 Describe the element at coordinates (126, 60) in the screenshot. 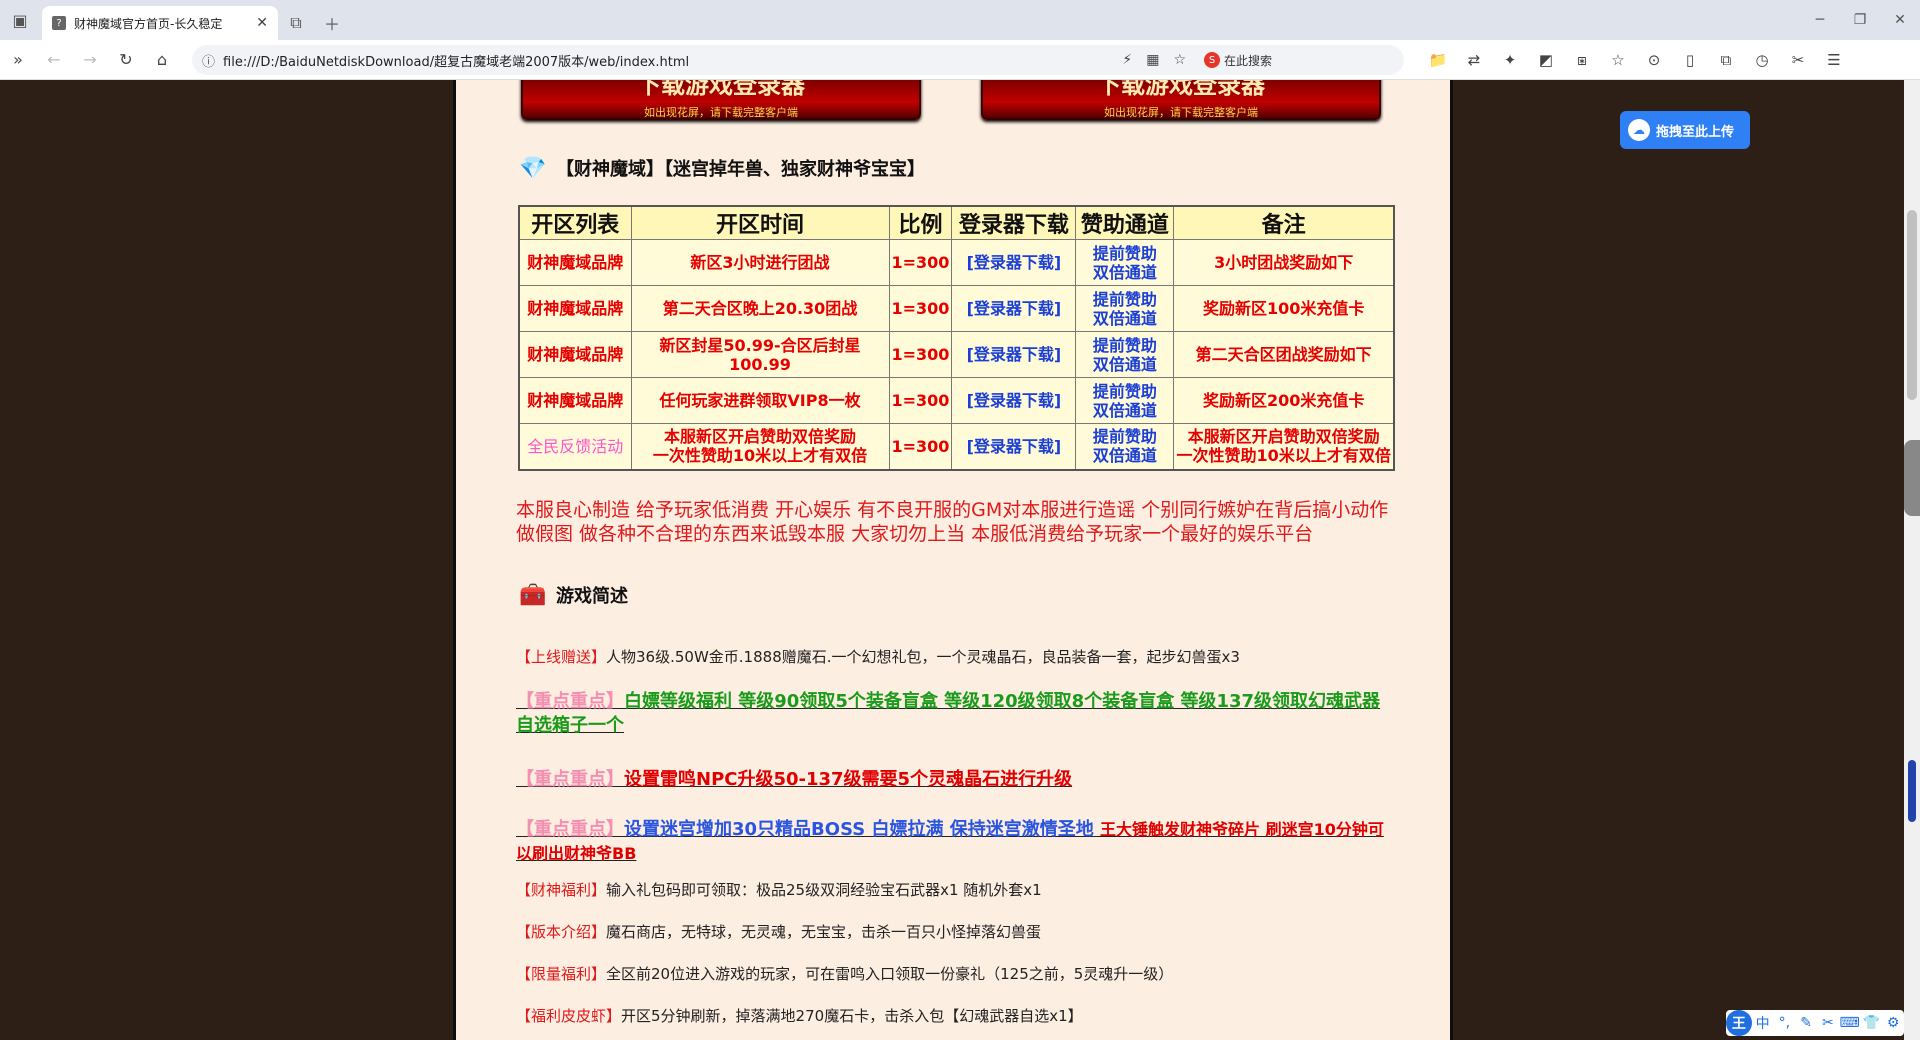

I see `reload-icon: ↻` at that location.